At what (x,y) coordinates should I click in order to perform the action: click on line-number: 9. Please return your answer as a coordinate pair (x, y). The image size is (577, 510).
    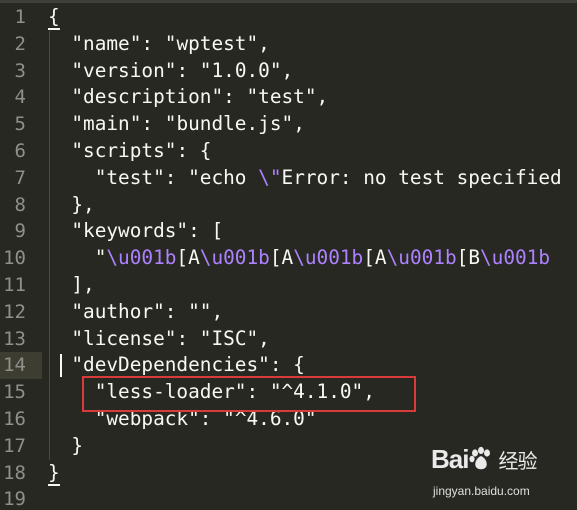
    Looking at the image, I should click on (20, 231).